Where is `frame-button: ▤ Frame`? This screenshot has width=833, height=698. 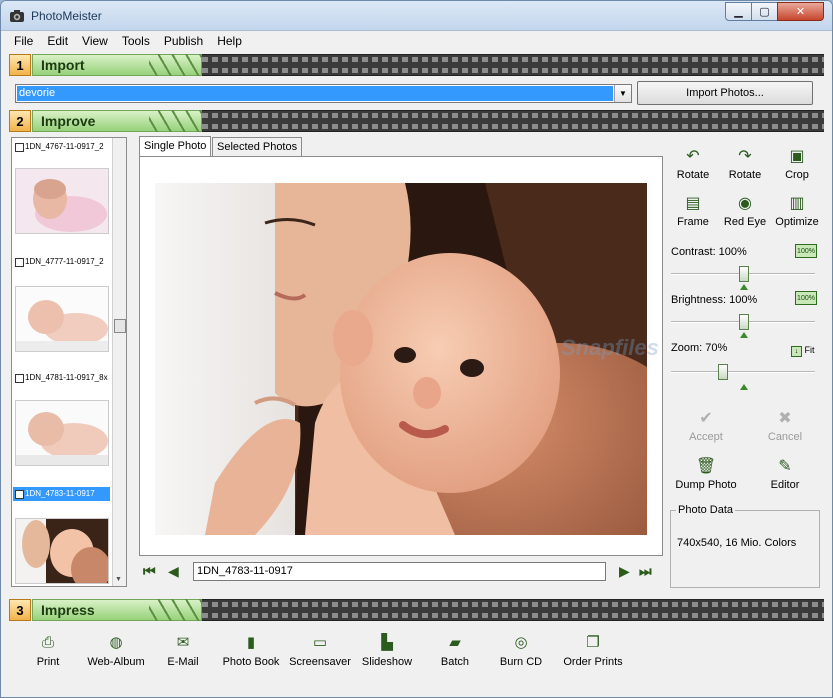
frame-button: ▤ Frame is located at coordinates (693, 211).